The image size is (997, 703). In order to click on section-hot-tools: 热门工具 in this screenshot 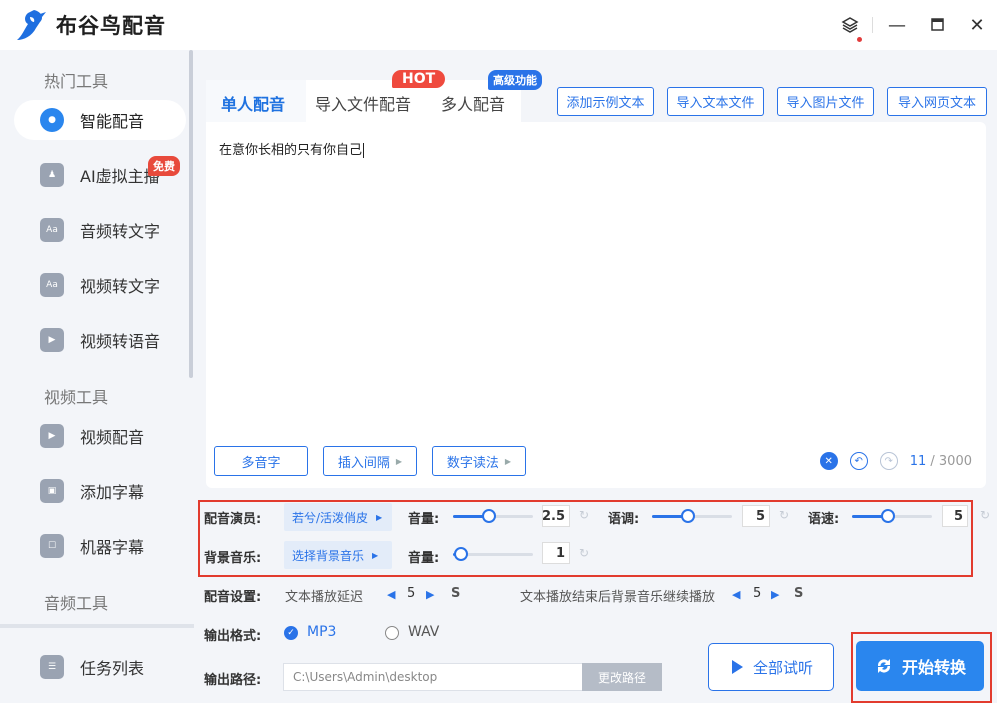, I will do `click(76, 81)`.